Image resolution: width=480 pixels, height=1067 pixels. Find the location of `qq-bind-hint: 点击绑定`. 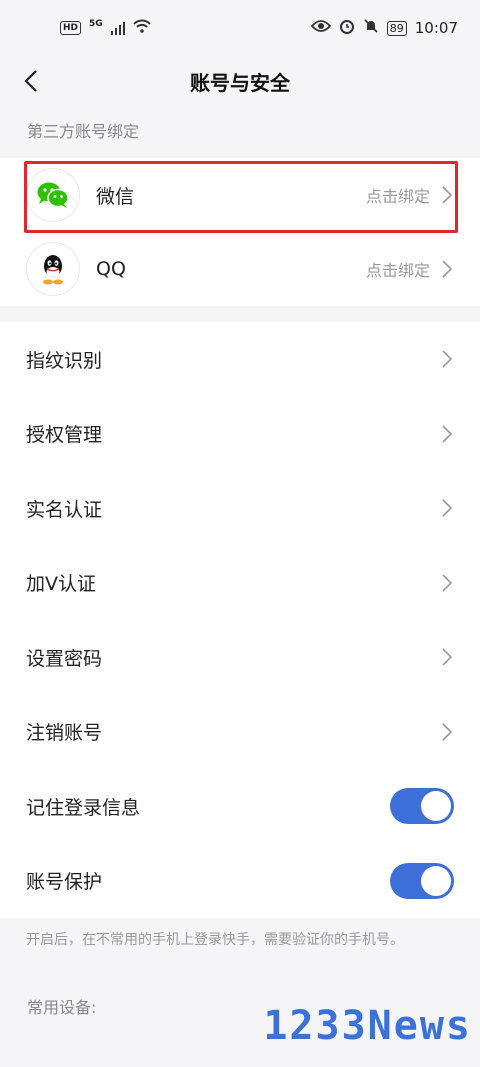

qq-bind-hint: 点击绑定 is located at coordinates (397, 270).